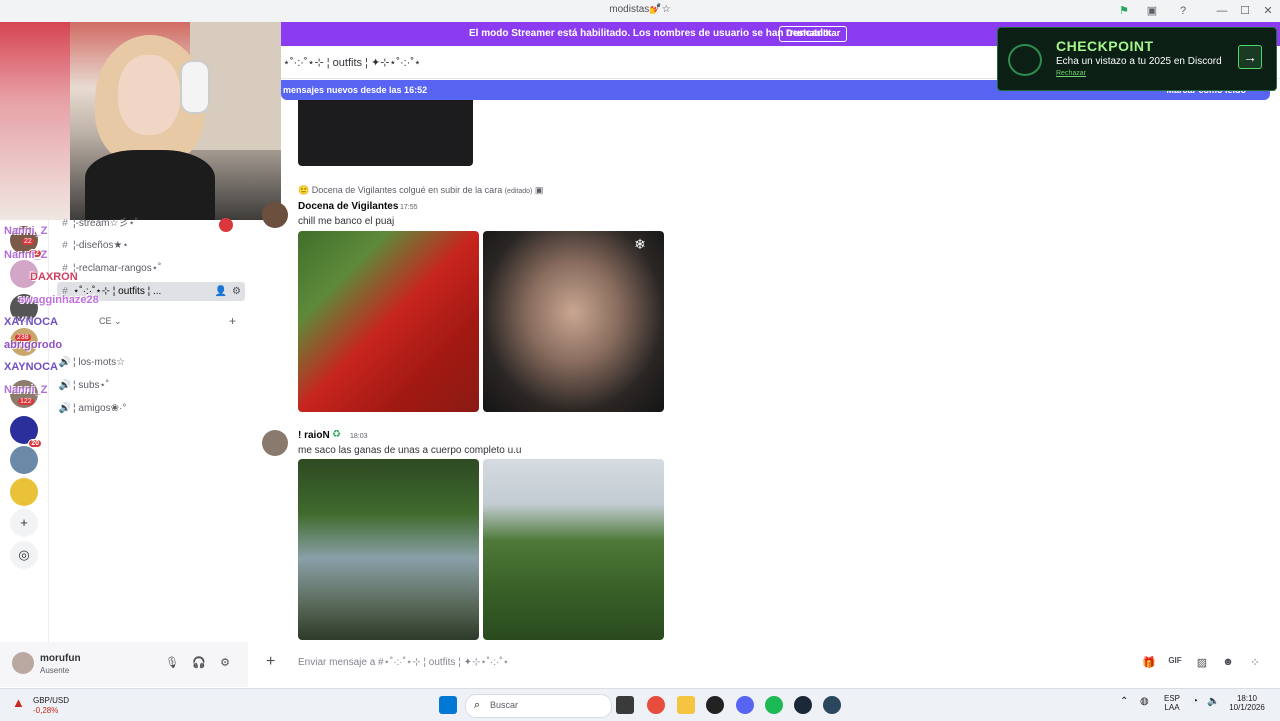 Image resolution: width=1280 pixels, height=721 pixels. What do you see at coordinates (1183, 11) in the screenshot?
I see `help-icon: ?` at bounding box center [1183, 11].